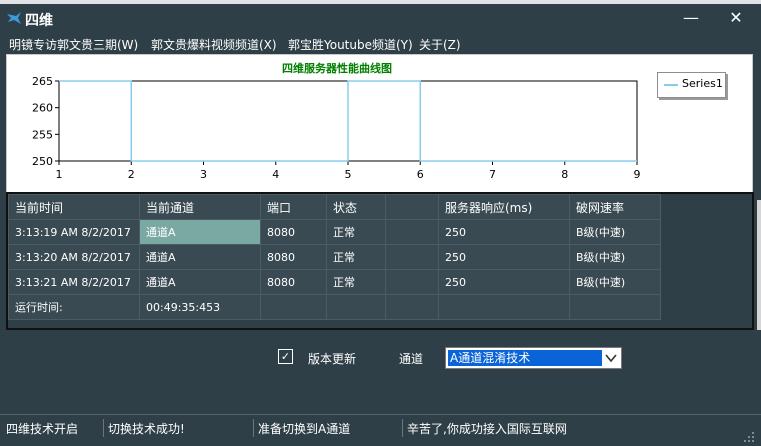 This screenshot has width=761, height=446. Describe the element at coordinates (74, 257) in the screenshot. I see `cell-time: 3:13:20 AM 8/2/2017` at that location.